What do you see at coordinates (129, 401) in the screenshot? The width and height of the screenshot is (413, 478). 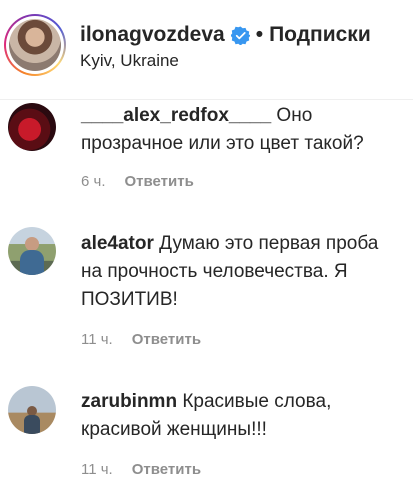 I see `commenter-username: zarubinmn` at bounding box center [129, 401].